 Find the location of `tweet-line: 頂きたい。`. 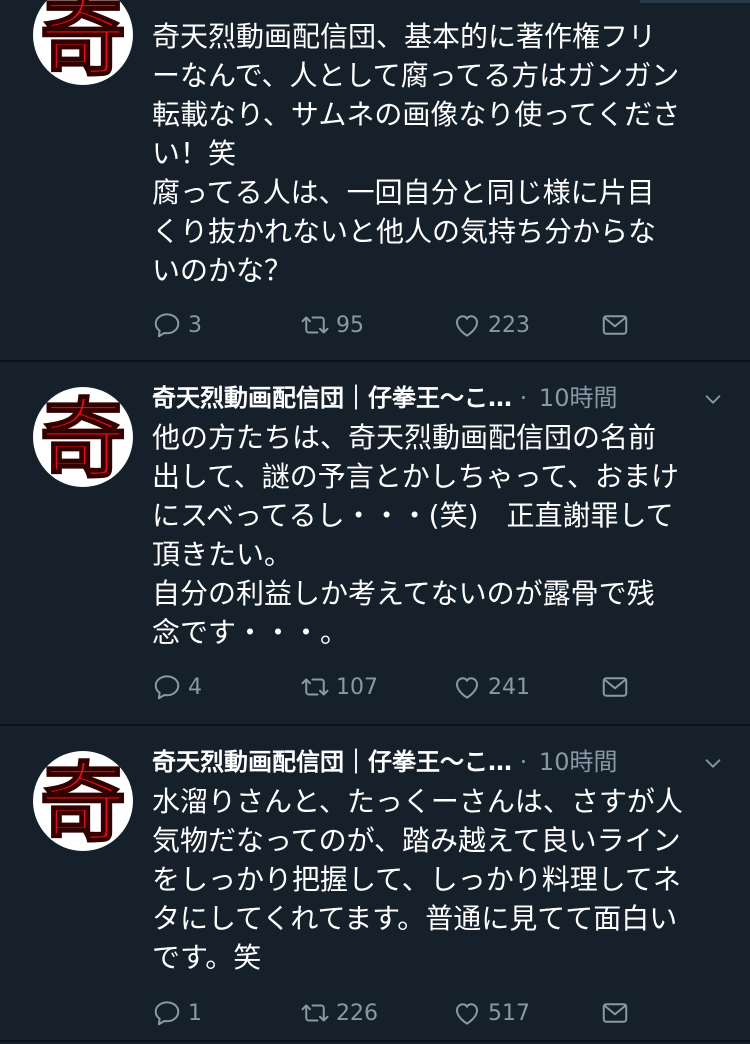

tweet-line: 頂きたい。 is located at coordinates (222, 554).